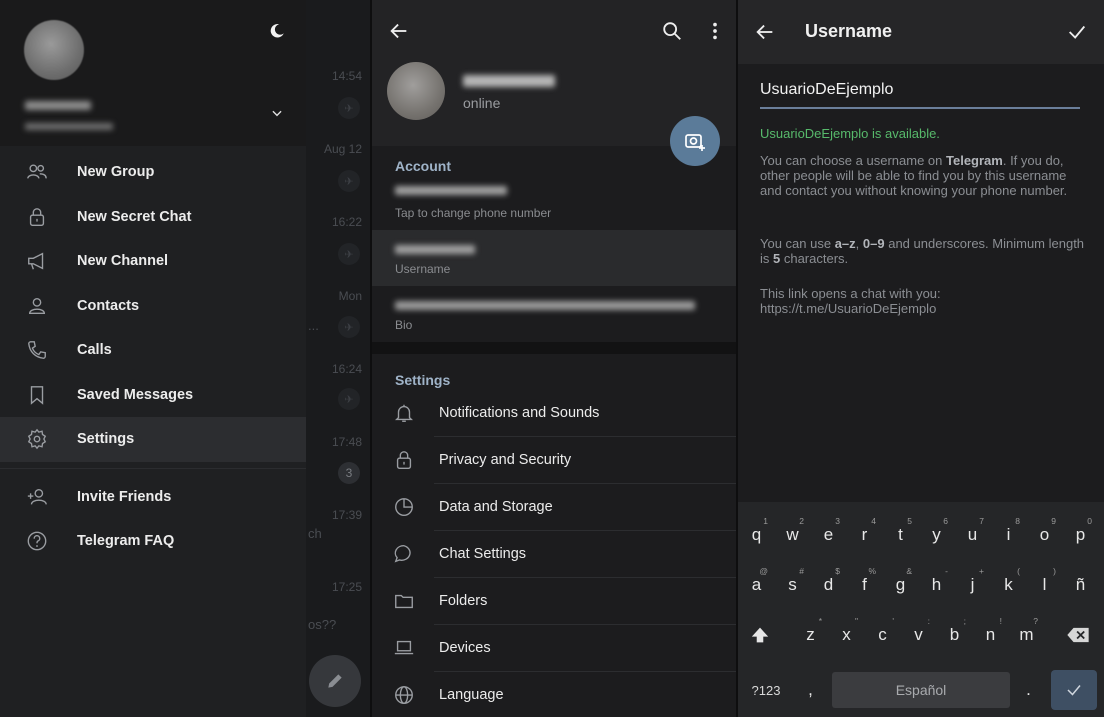  I want to click on settings-item-language: Language, so click(554, 694).